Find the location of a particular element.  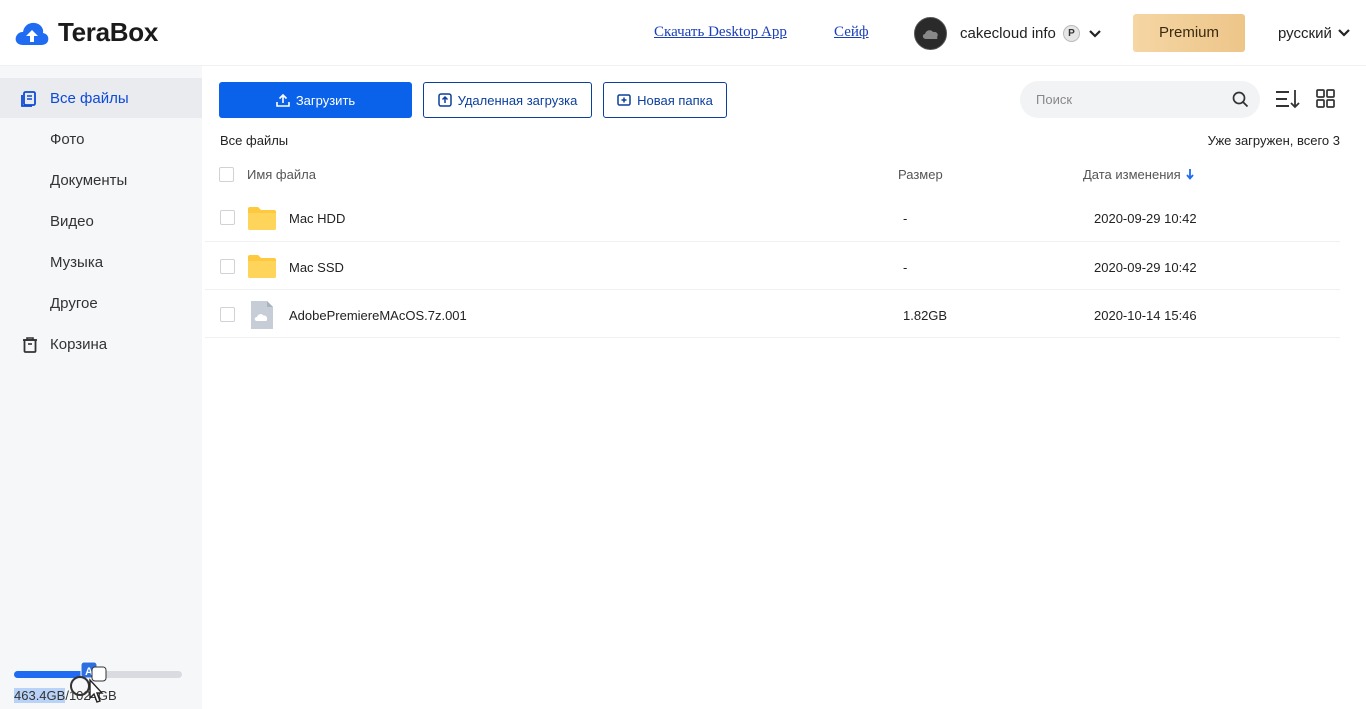

search-box is located at coordinates (1140, 99).